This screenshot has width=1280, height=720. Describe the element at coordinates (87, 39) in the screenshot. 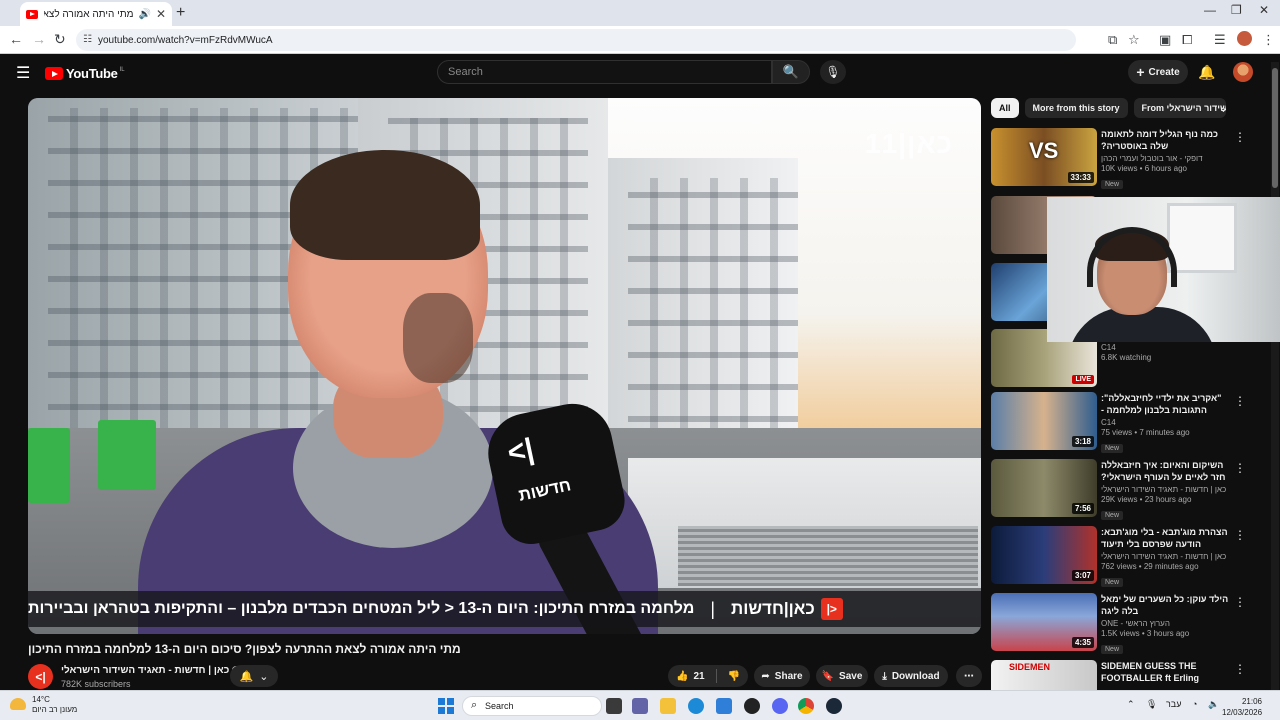

I see `site-info-icon: ☷` at that location.